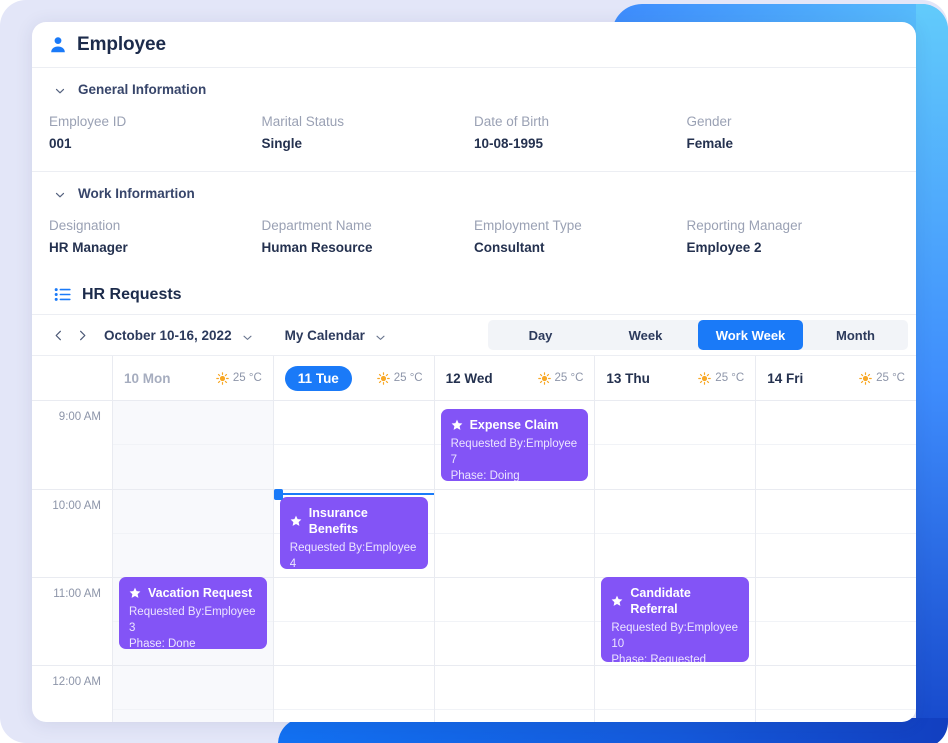  Describe the element at coordinates (247, 335) in the screenshot. I see `date-range-dropdown-icon` at that location.